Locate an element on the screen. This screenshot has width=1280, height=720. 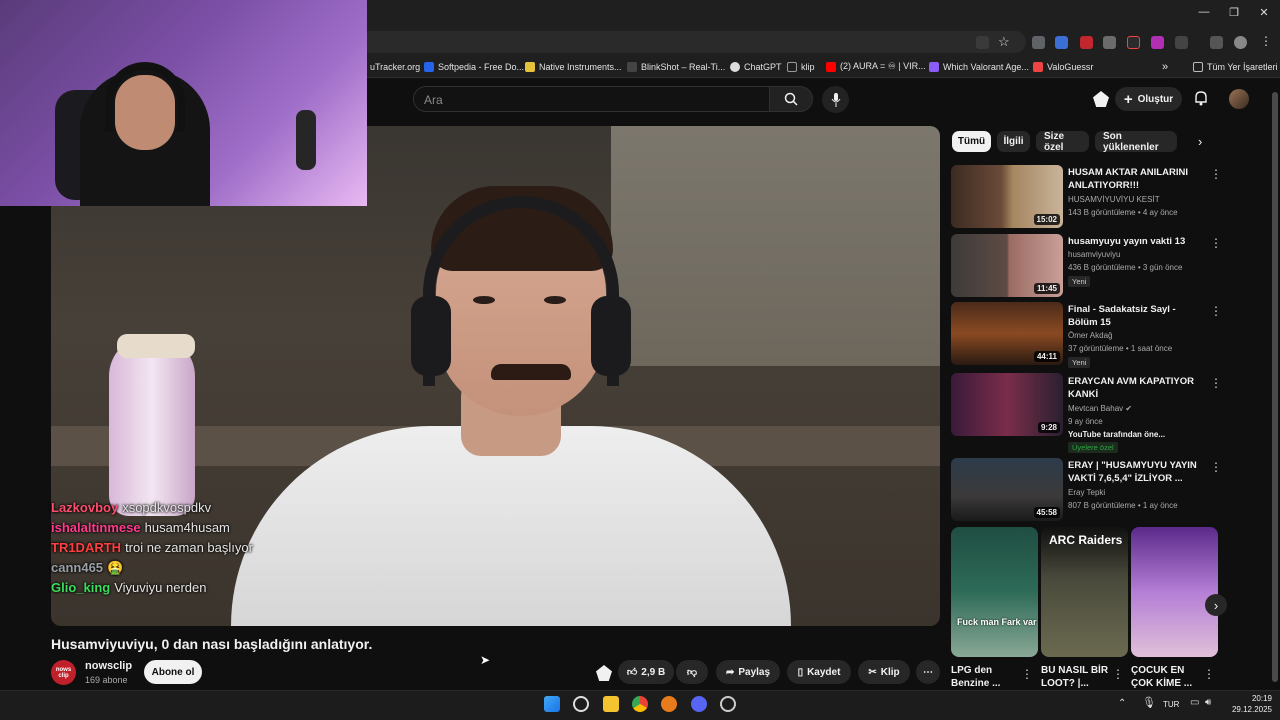
minimize-icon: — is located at coordinates (1204, 12).